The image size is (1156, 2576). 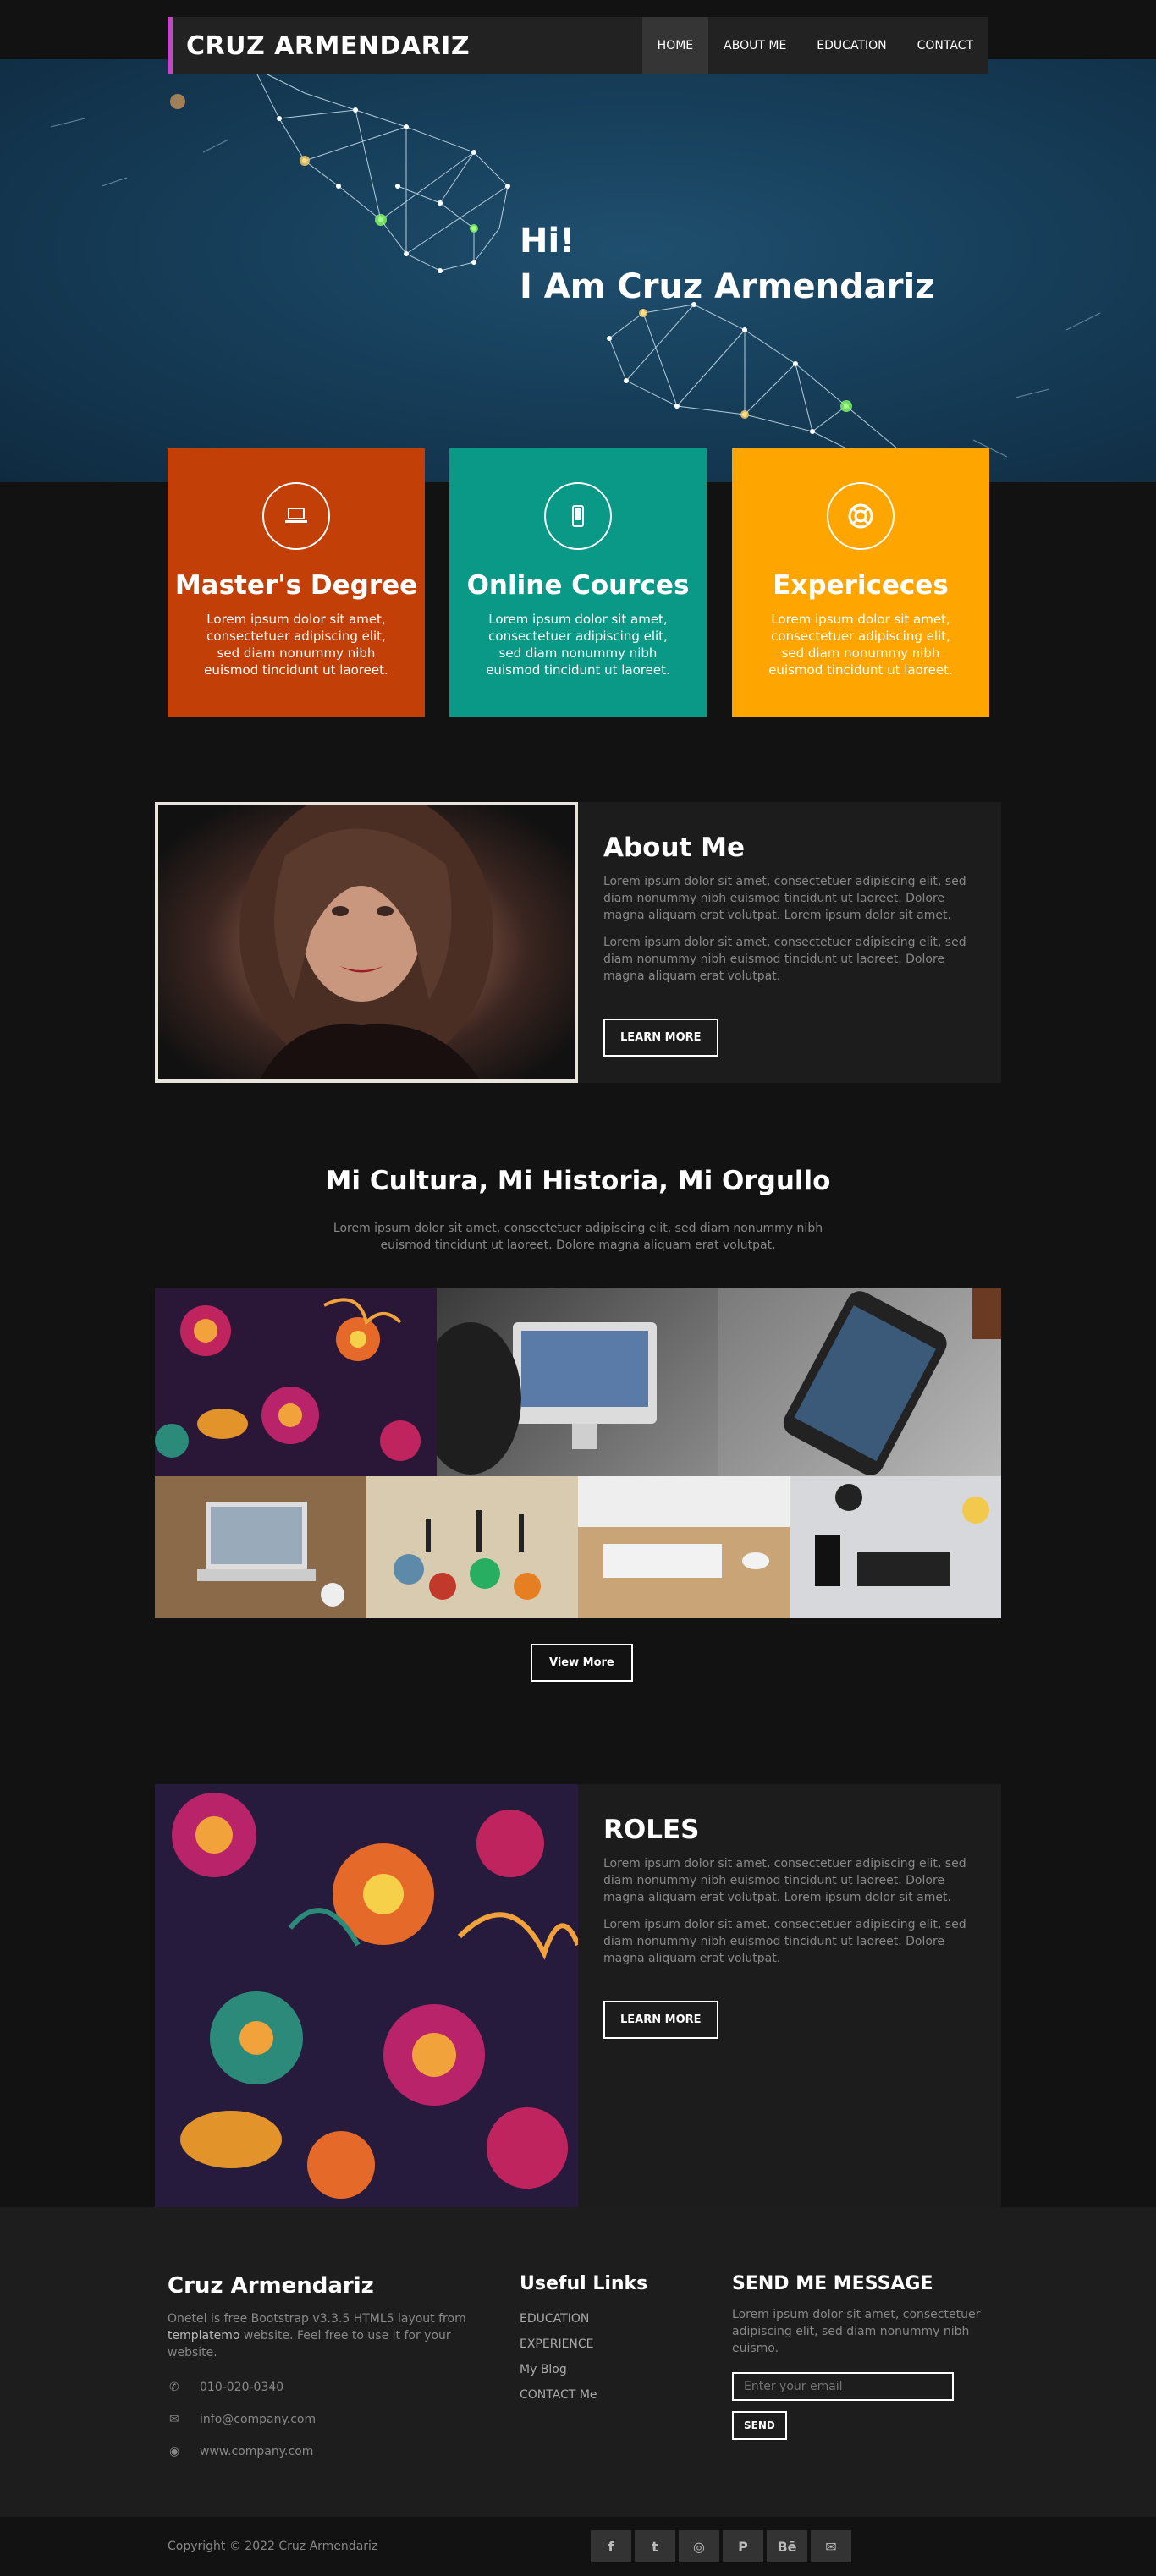 What do you see at coordinates (651, 1830) in the screenshot?
I see `roles-title: ROLES` at bounding box center [651, 1830].